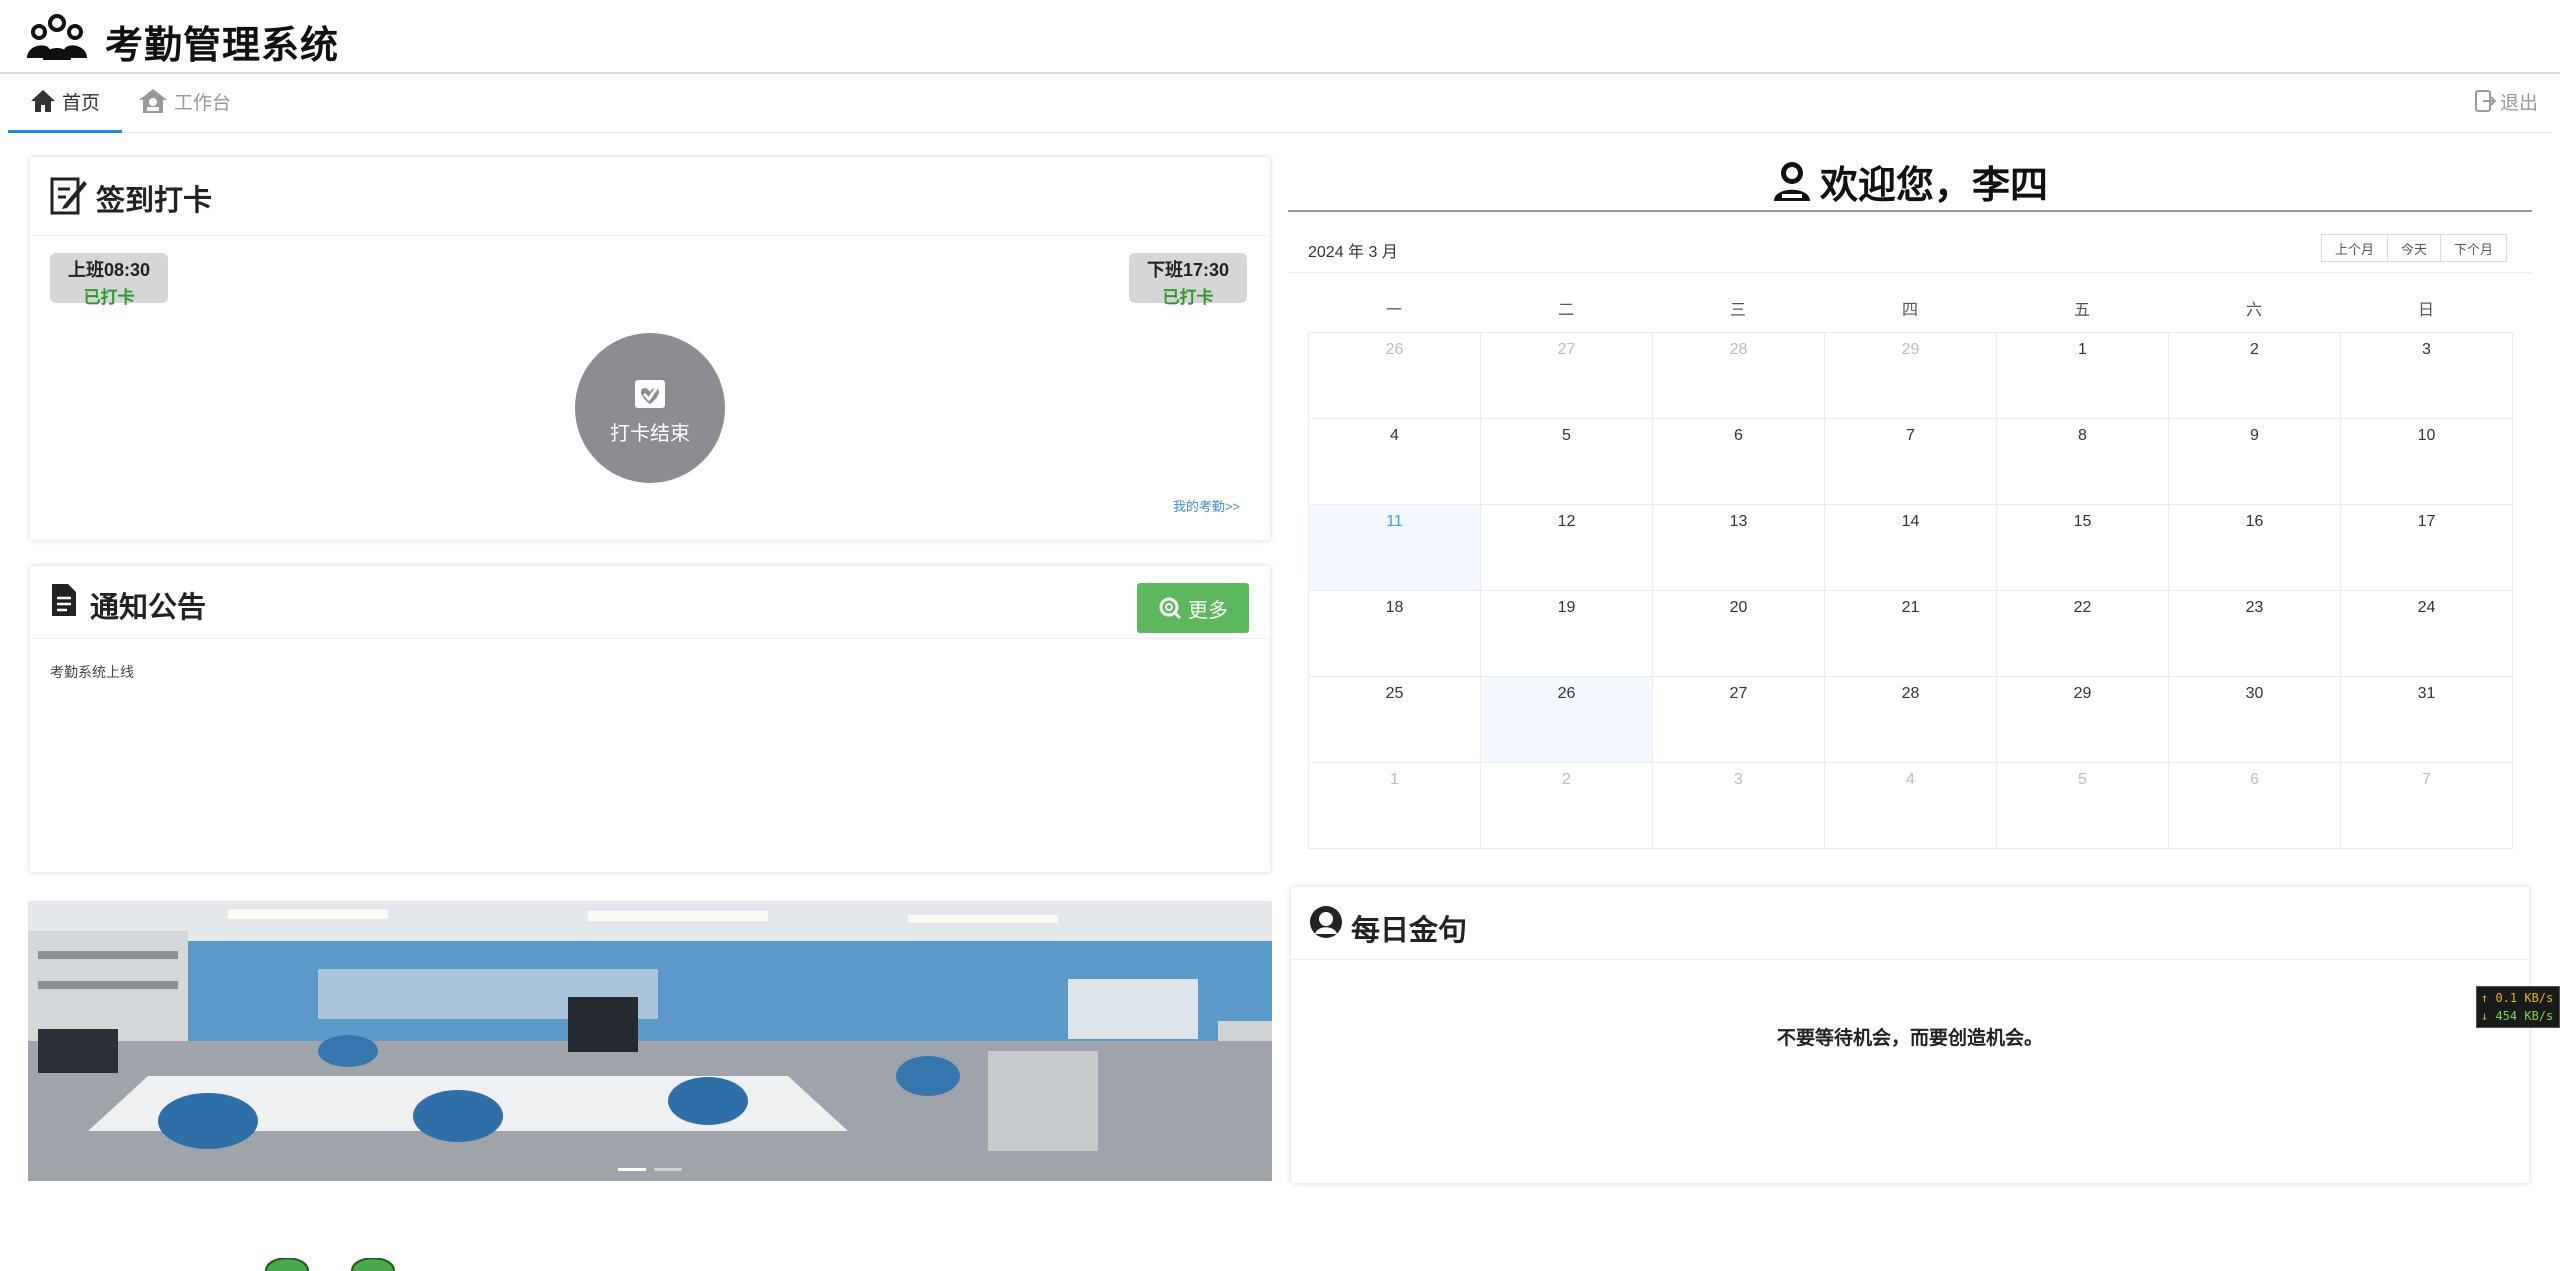  Describe the element at coordinates (2083, 548) in the screenshot. I see `calendar-day: 15` at that location.